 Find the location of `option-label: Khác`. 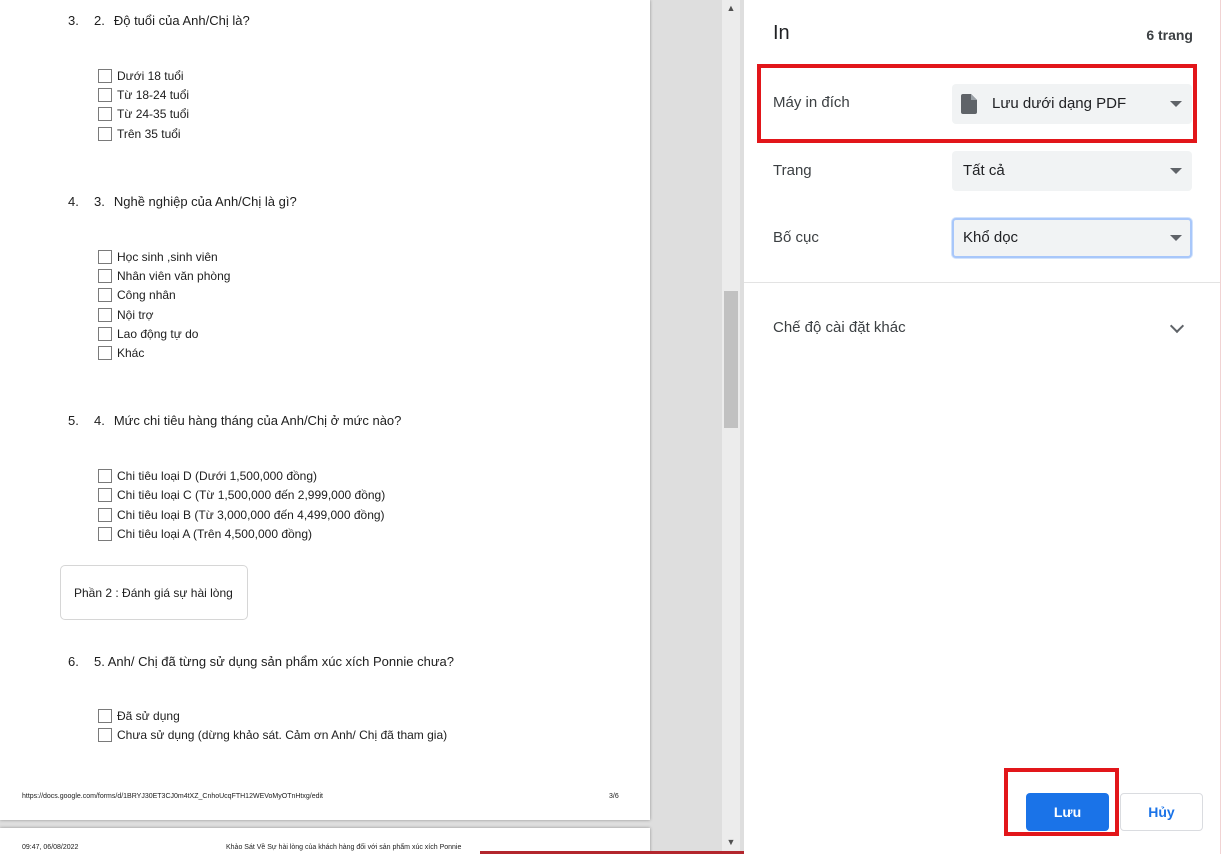

option-label: Khác is located at coordinates (131, 353).